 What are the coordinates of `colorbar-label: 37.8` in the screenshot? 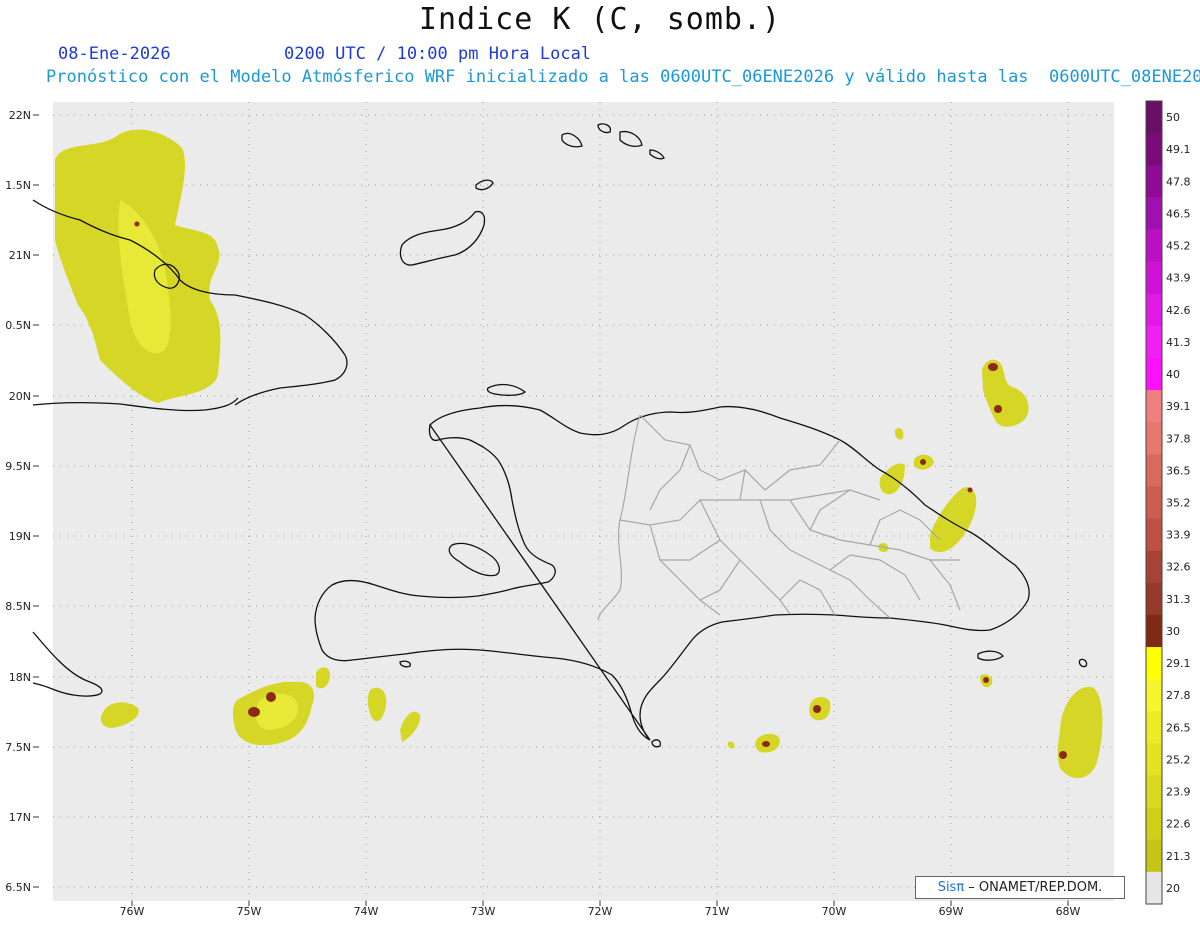 It's located at (1178, 438).